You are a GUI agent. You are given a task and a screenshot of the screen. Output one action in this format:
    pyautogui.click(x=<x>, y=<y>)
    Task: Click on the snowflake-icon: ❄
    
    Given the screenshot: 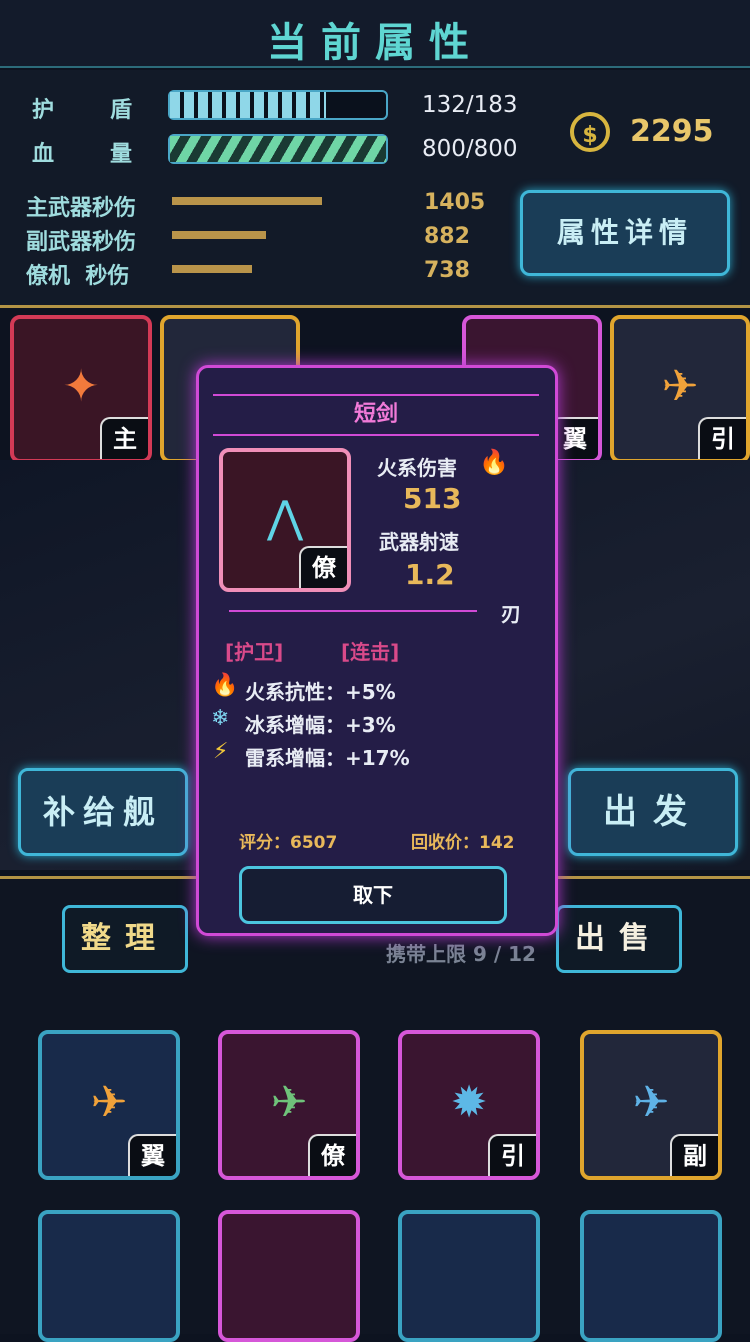 What is the action you would take?
    pyautogui.click(x=220, y=718)
    